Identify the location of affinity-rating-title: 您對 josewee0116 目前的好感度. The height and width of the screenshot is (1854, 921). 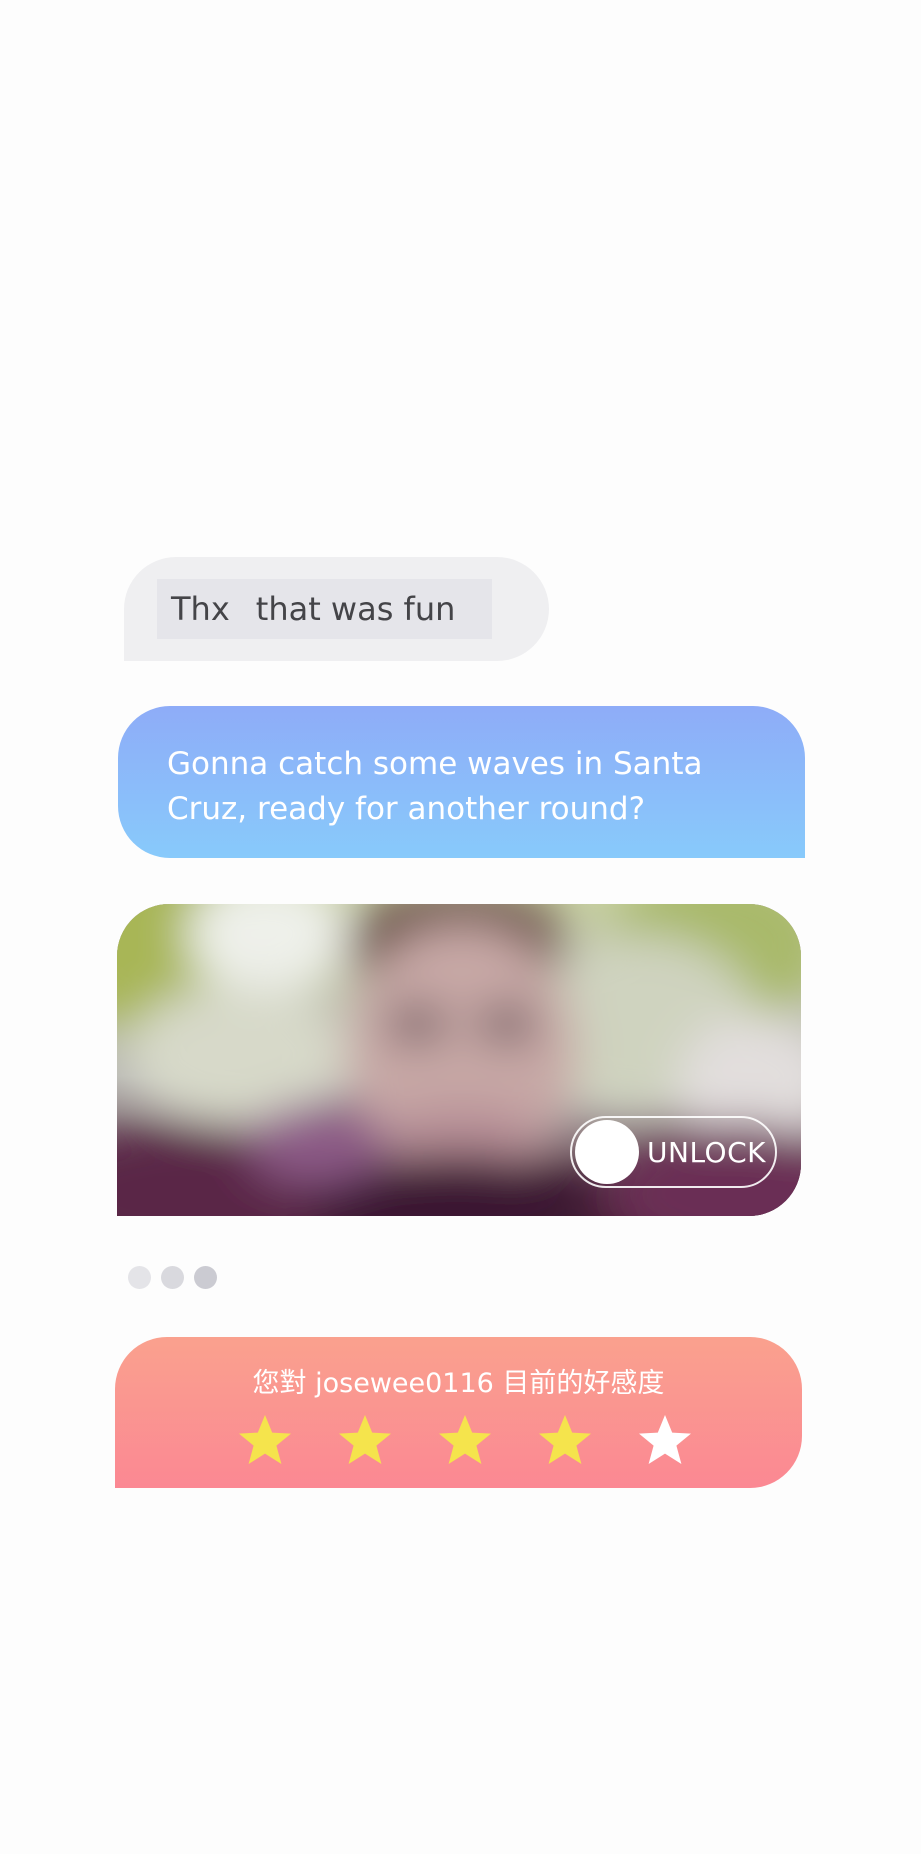
(458, 1383).